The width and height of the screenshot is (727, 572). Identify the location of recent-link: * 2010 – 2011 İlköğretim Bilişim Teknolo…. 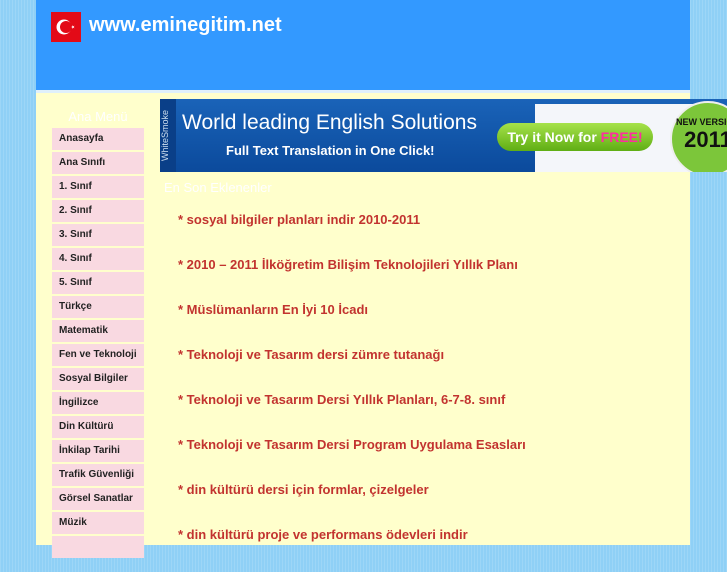
(352, 279).